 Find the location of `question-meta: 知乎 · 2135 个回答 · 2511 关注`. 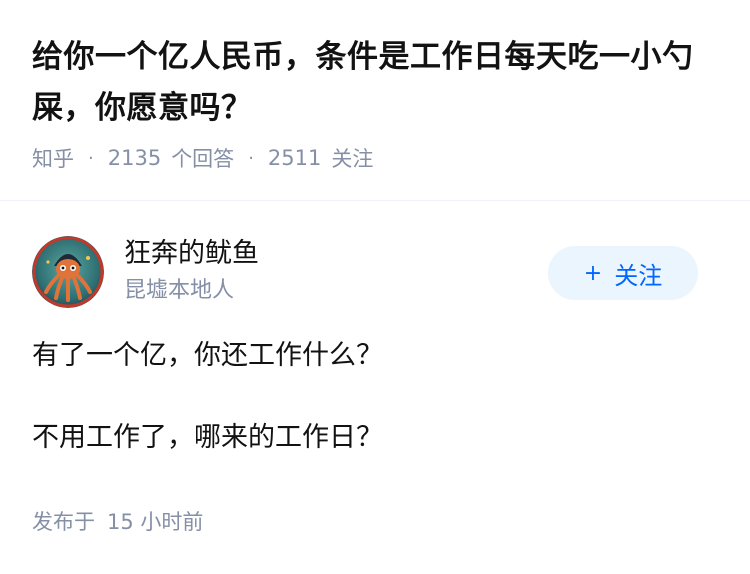

question-meta: 知乎 · 2135 个回答 · 2511 关注 is located at coordinates (375, 158).